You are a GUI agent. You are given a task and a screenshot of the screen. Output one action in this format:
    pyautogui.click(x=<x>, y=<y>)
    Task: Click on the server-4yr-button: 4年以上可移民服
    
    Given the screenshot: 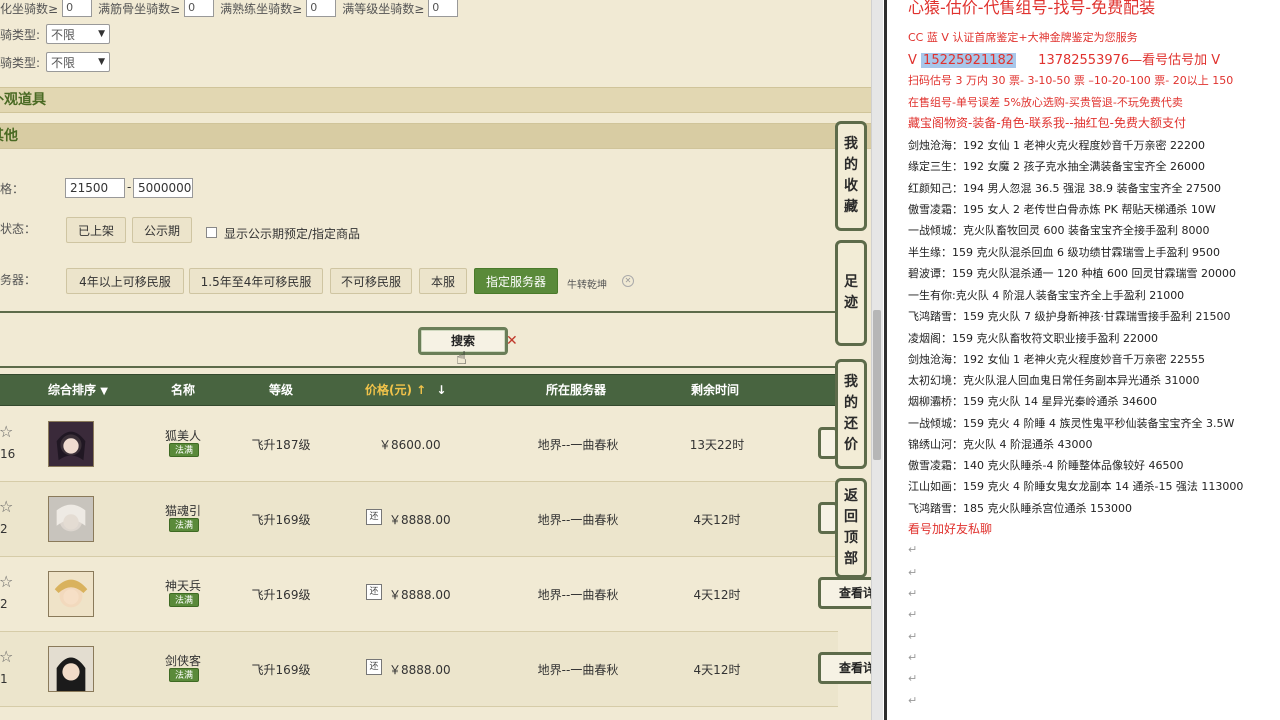 What is the action you would take?
    pyautogui.click(x=125, y=281)
    